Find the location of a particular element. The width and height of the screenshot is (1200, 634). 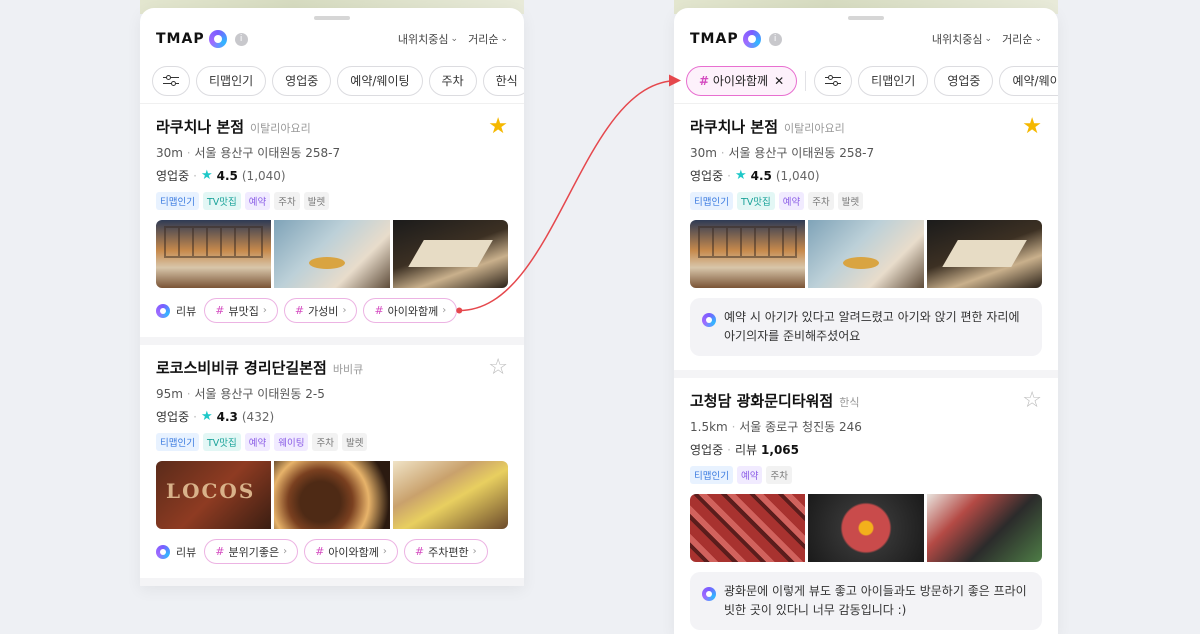

review-label: 리뷰 is located at coordinates (186, 552).